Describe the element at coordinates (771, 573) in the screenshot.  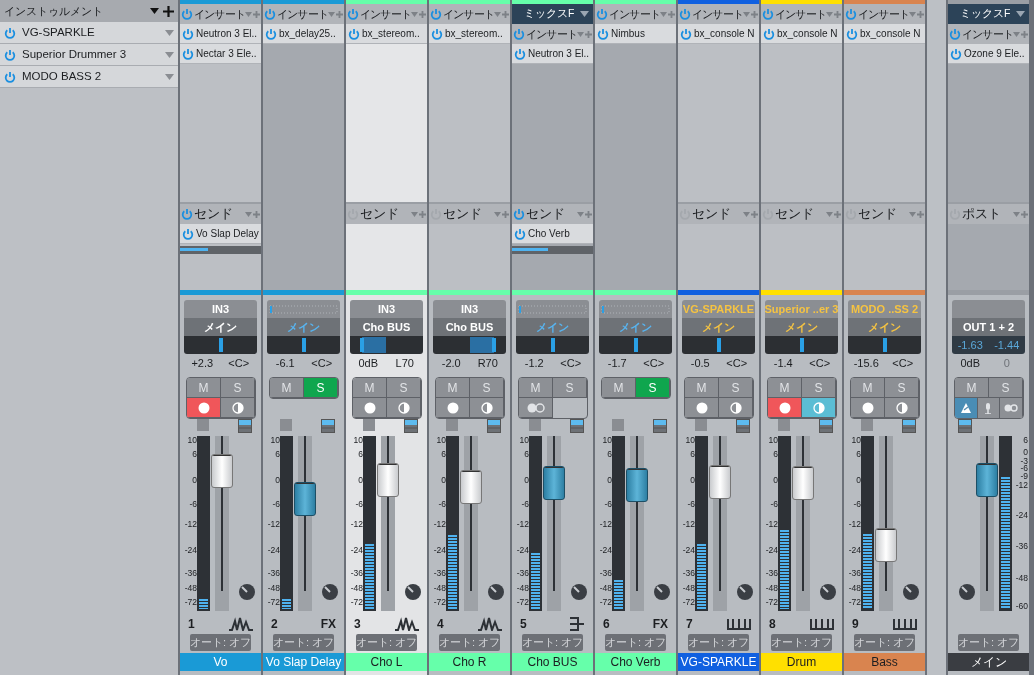
I see `scale-label: -36` at that location.